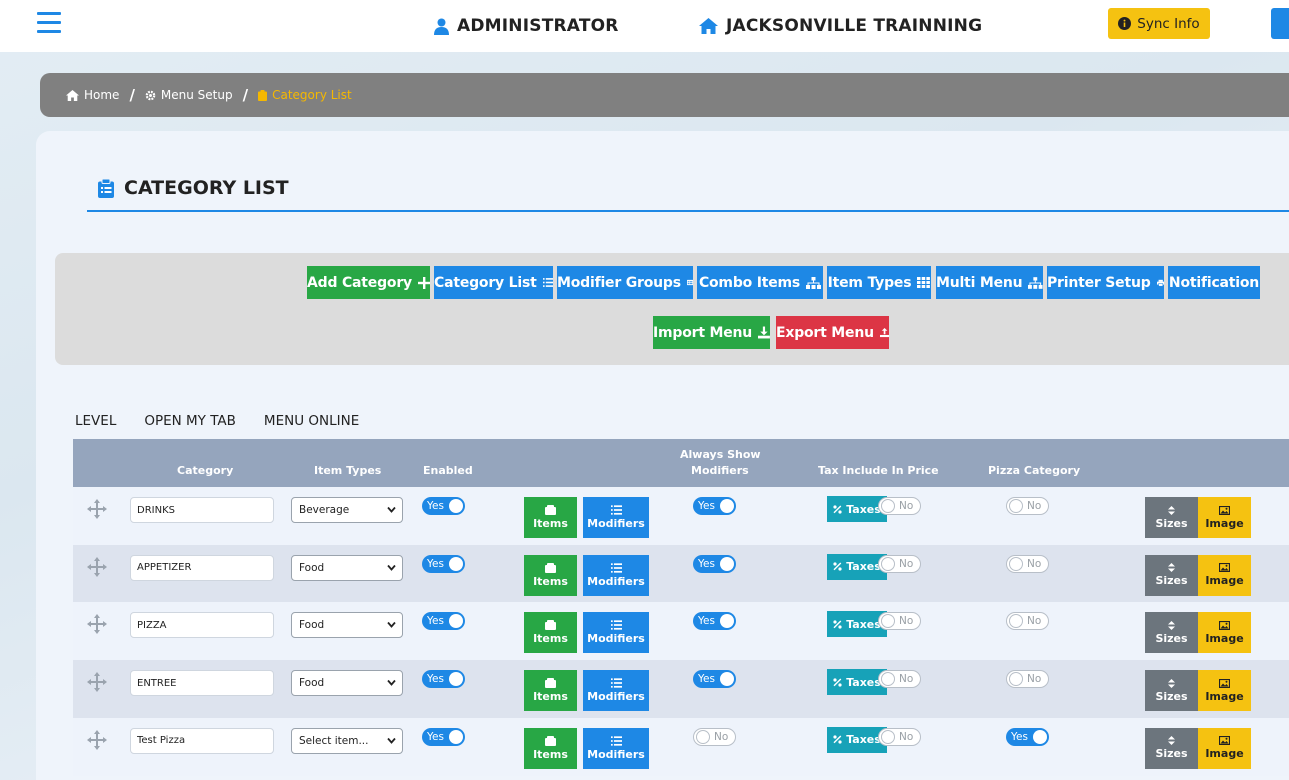 The width and height of the screenshot is (1289, 780). I want to click on pizza-category-toggle-label: No, so click(1034, 506).